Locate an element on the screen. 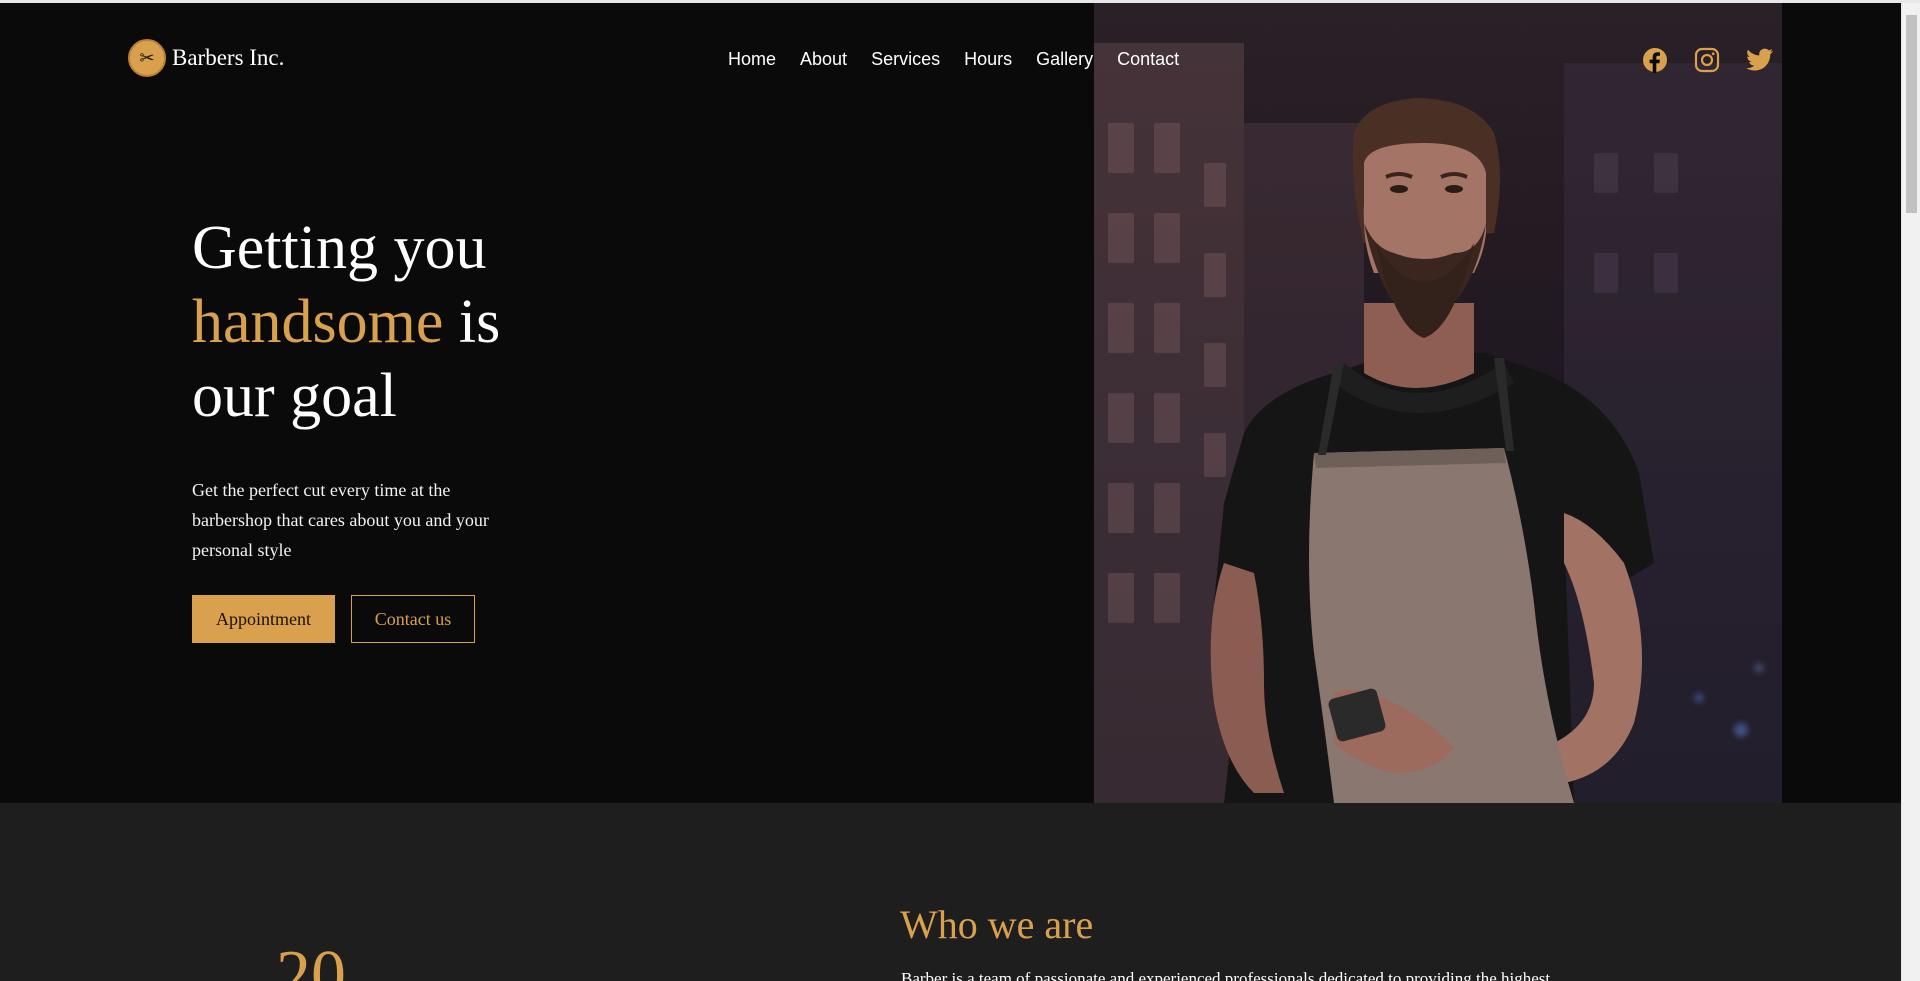 This screenshot has width=1920, height=981. page-scrollbar is located at coordinates (1910, 492).